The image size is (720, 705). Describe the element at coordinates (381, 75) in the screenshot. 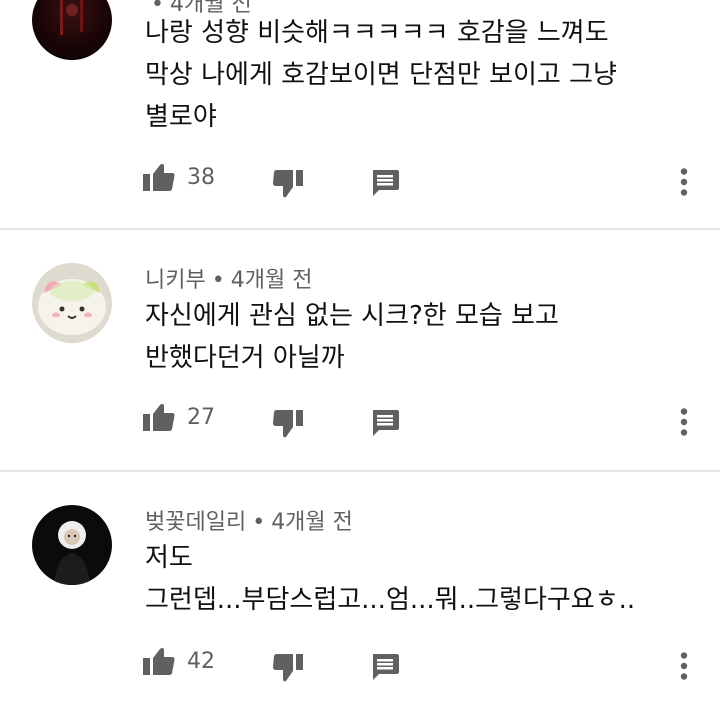

I see `comment-line: 막상 나에게 호감보이면 단점만 보이고 그냥` at that location.